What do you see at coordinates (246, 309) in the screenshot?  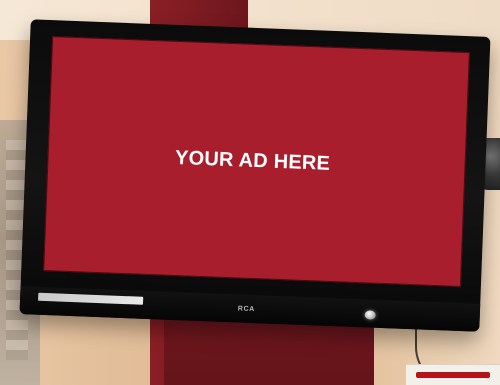 I see `tv-brand-logo: RCA` at bounding box center [246, 309].